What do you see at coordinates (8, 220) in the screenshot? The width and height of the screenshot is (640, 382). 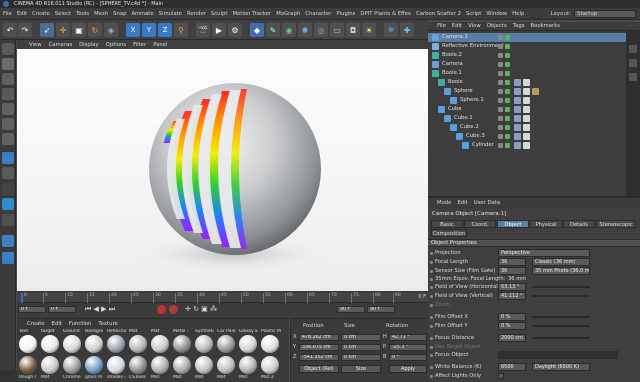 I see `lock-workplane-icon` at bounding box center [8, 220].